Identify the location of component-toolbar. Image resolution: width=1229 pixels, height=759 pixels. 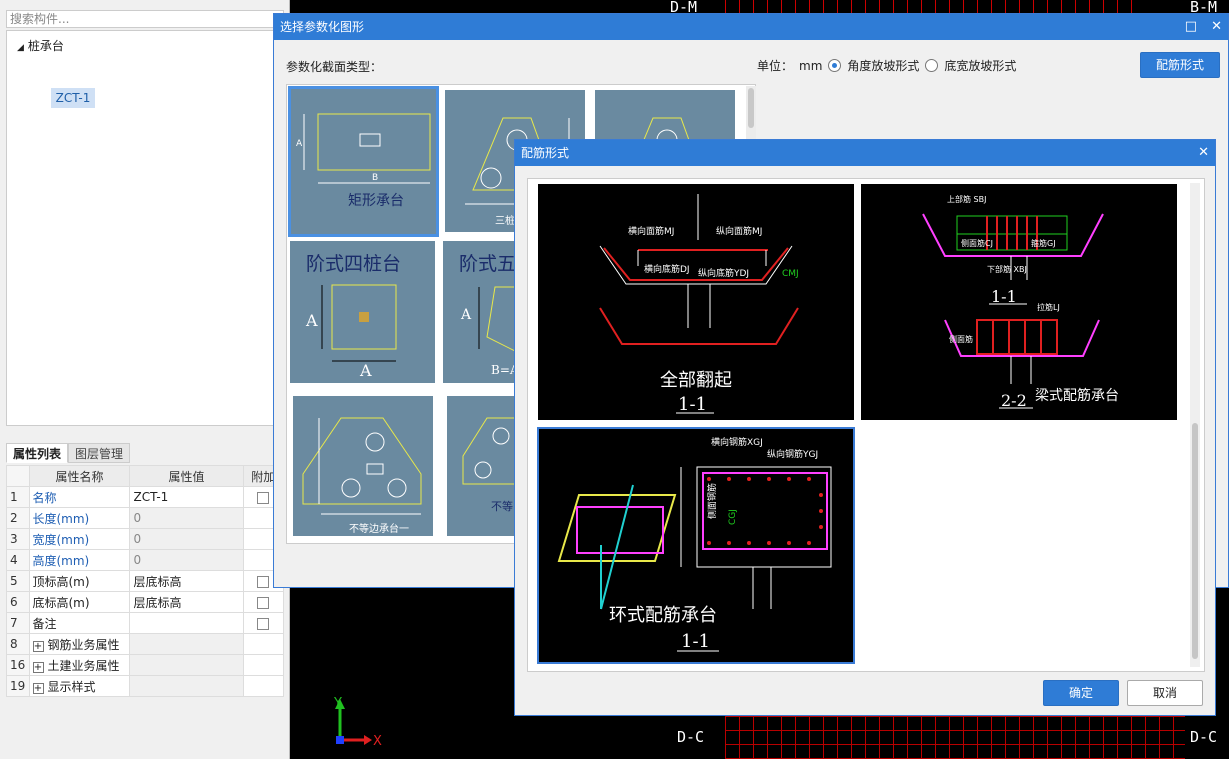
(144, 4).